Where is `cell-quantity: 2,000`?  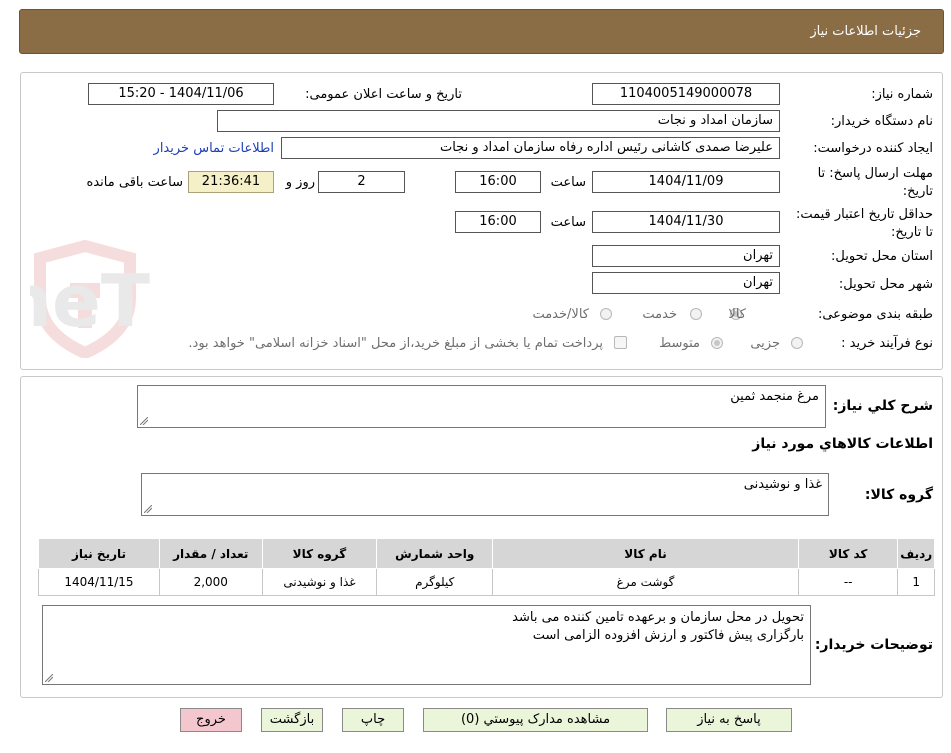
cell-quantity: 2,000 is located at coordinates (210, 582).